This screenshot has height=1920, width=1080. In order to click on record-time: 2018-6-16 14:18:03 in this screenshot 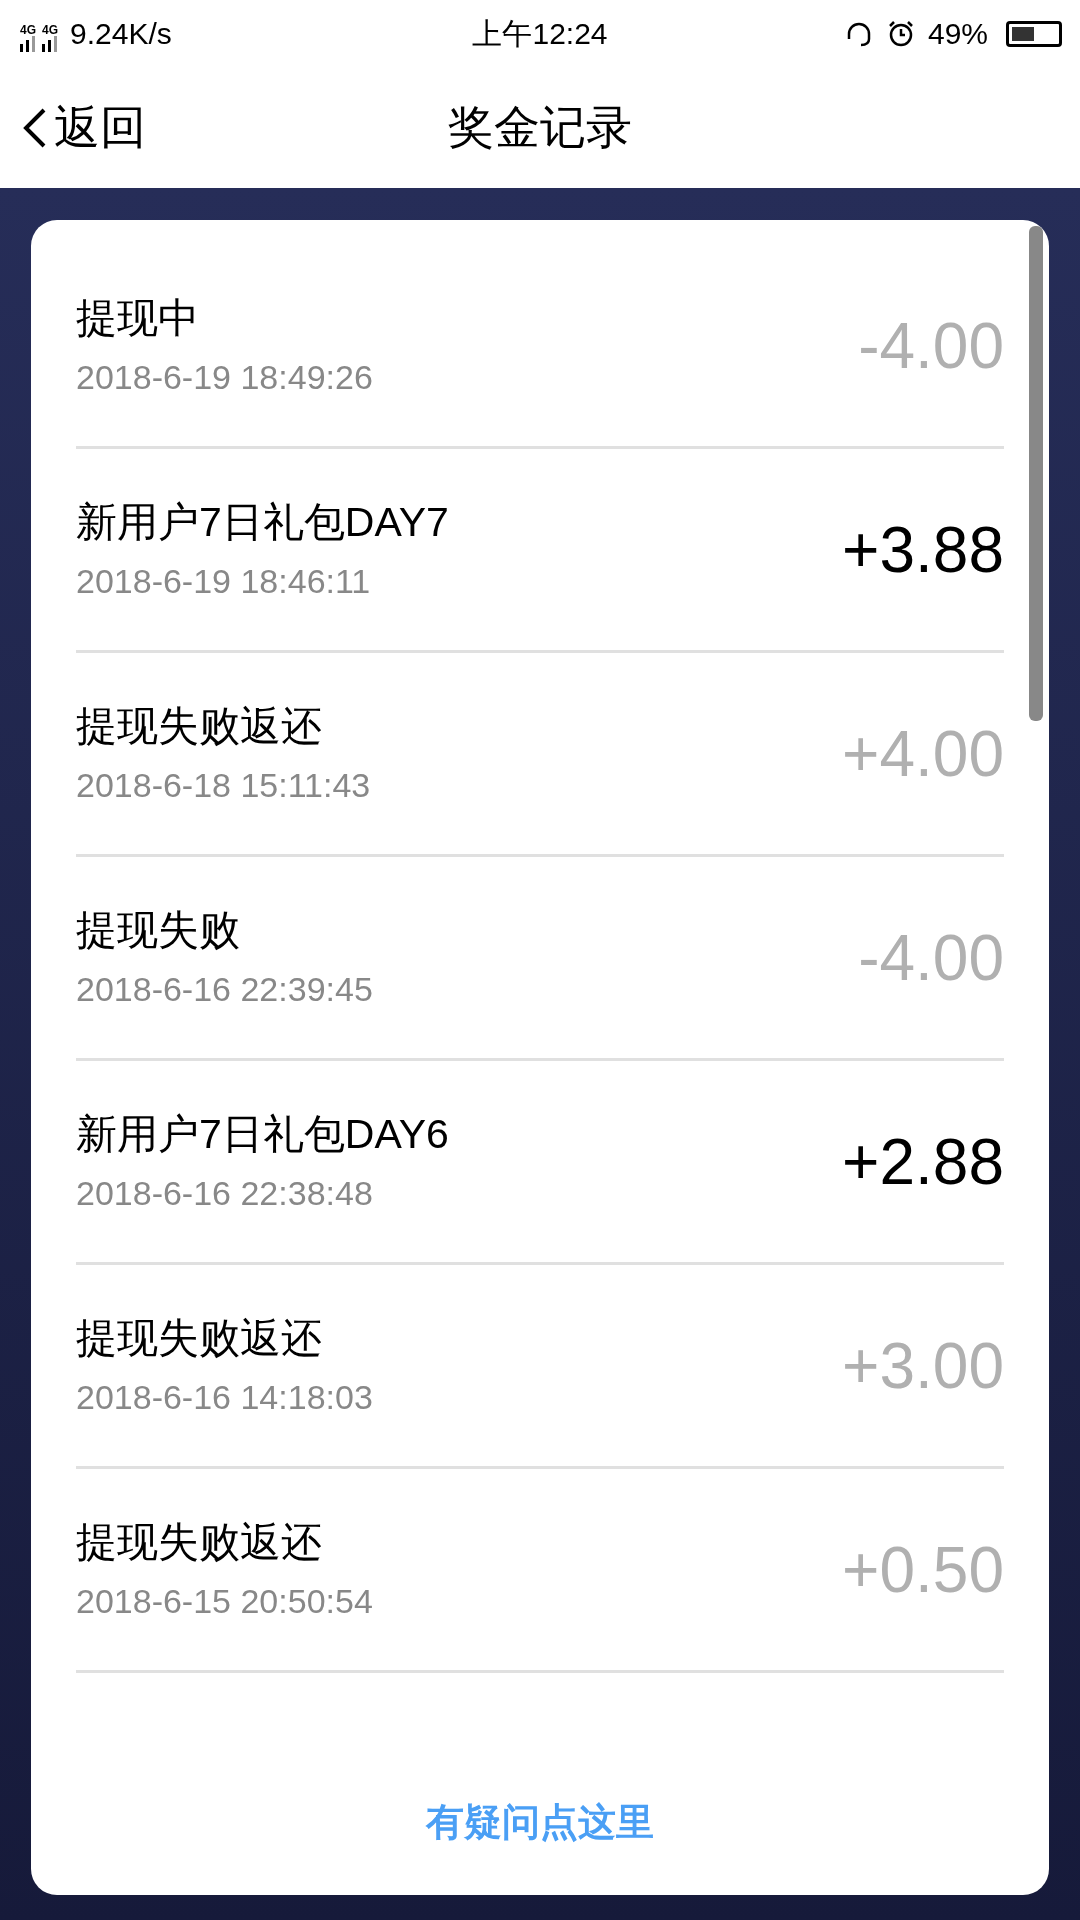, I will do `click(224, 1397)`.